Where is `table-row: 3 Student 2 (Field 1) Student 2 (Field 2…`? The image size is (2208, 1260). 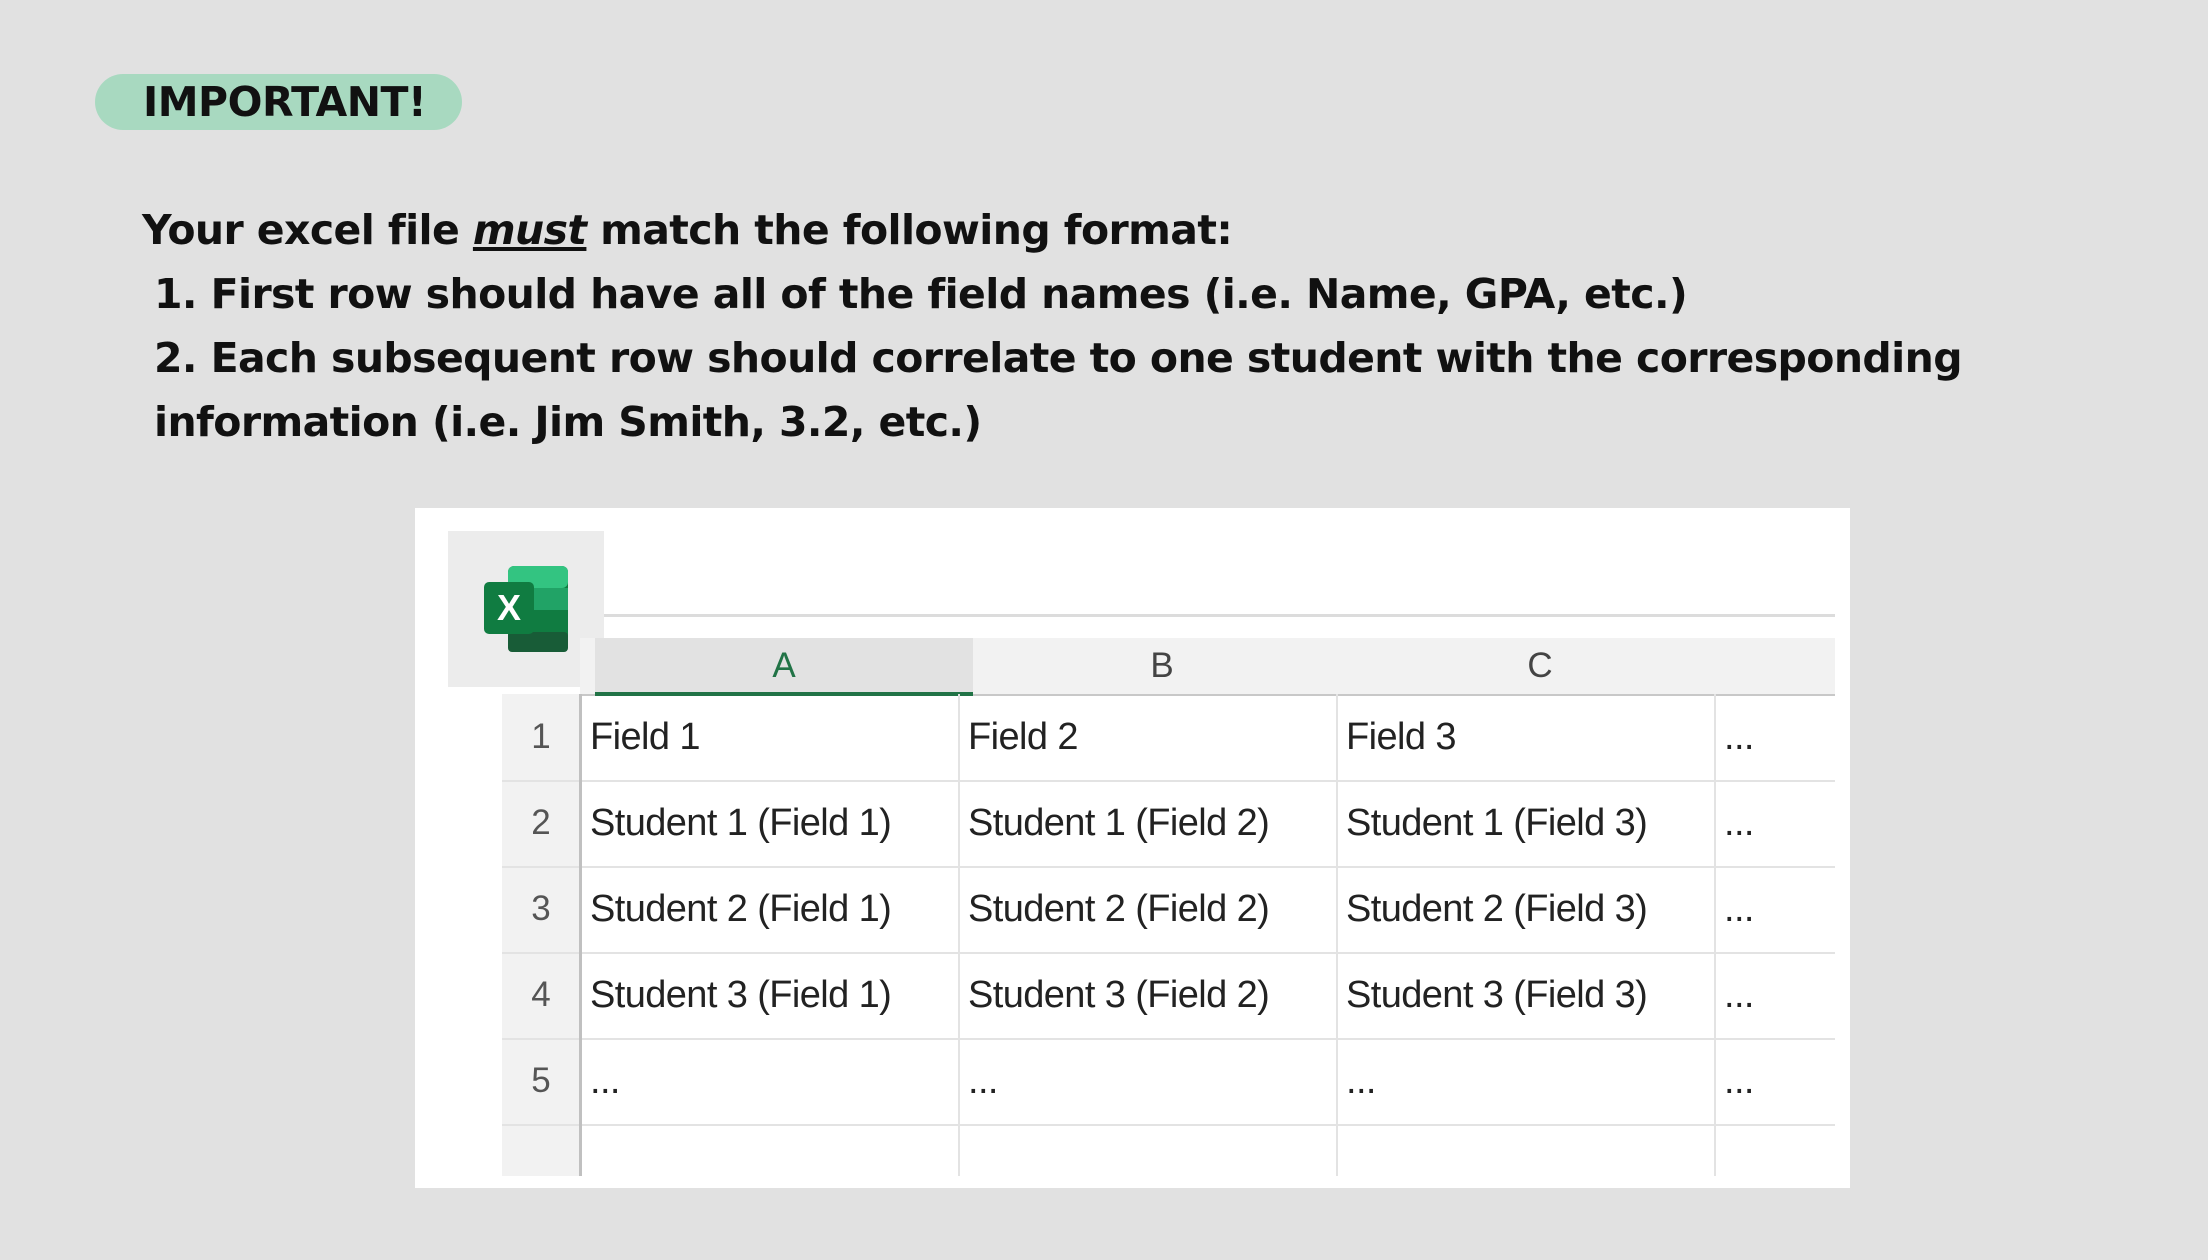
table-row: 3 Student 2 (Field 1) Student 2 (Field 2… is located at coordinates (1168, 910).